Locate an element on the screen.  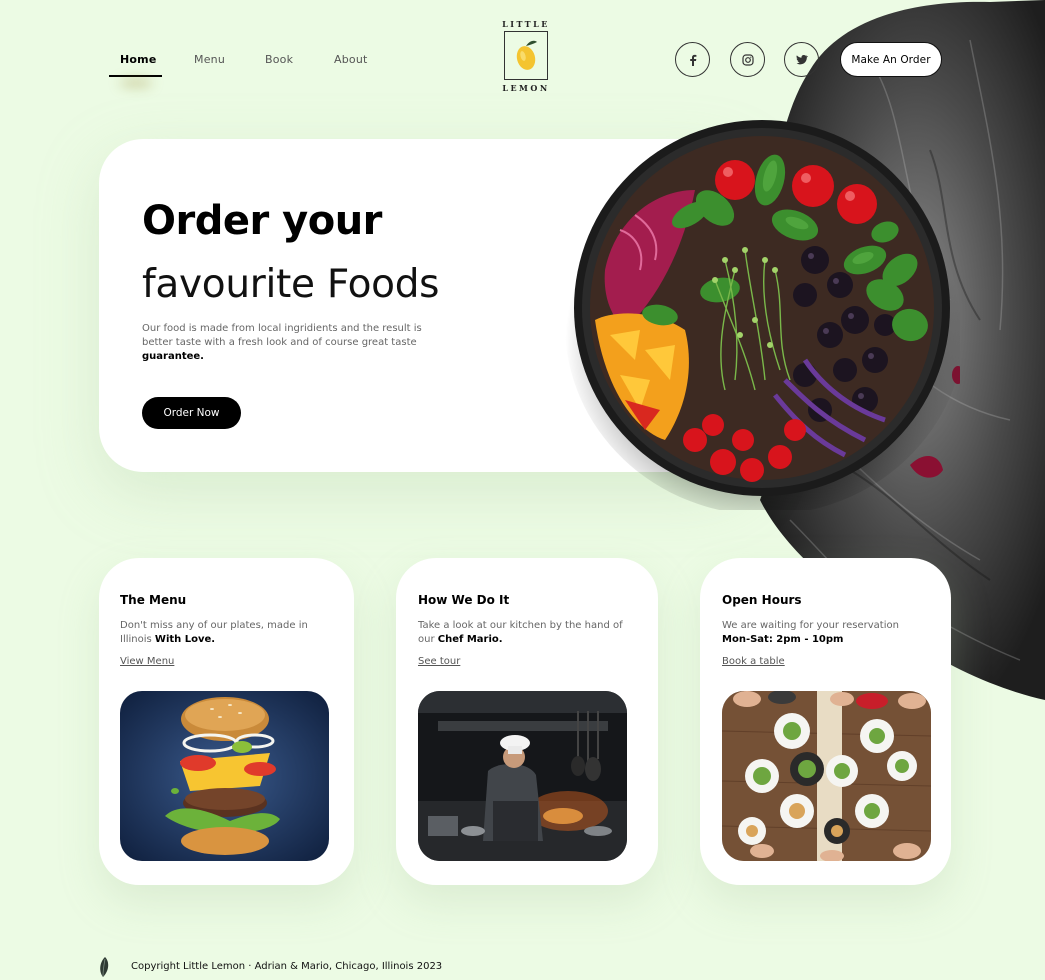
view-menu-link: View Menu is located at coordinates (147, 661).